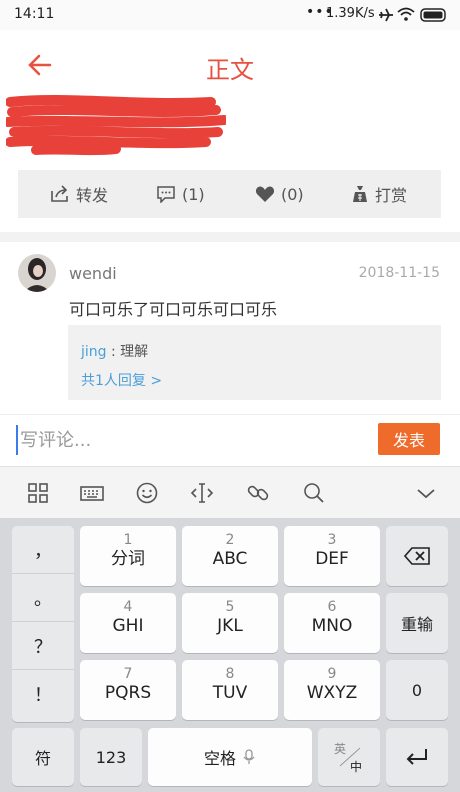 This screenshot has width=460, height=792. I want to click on punct-key-period: 。, so click(43, 598).